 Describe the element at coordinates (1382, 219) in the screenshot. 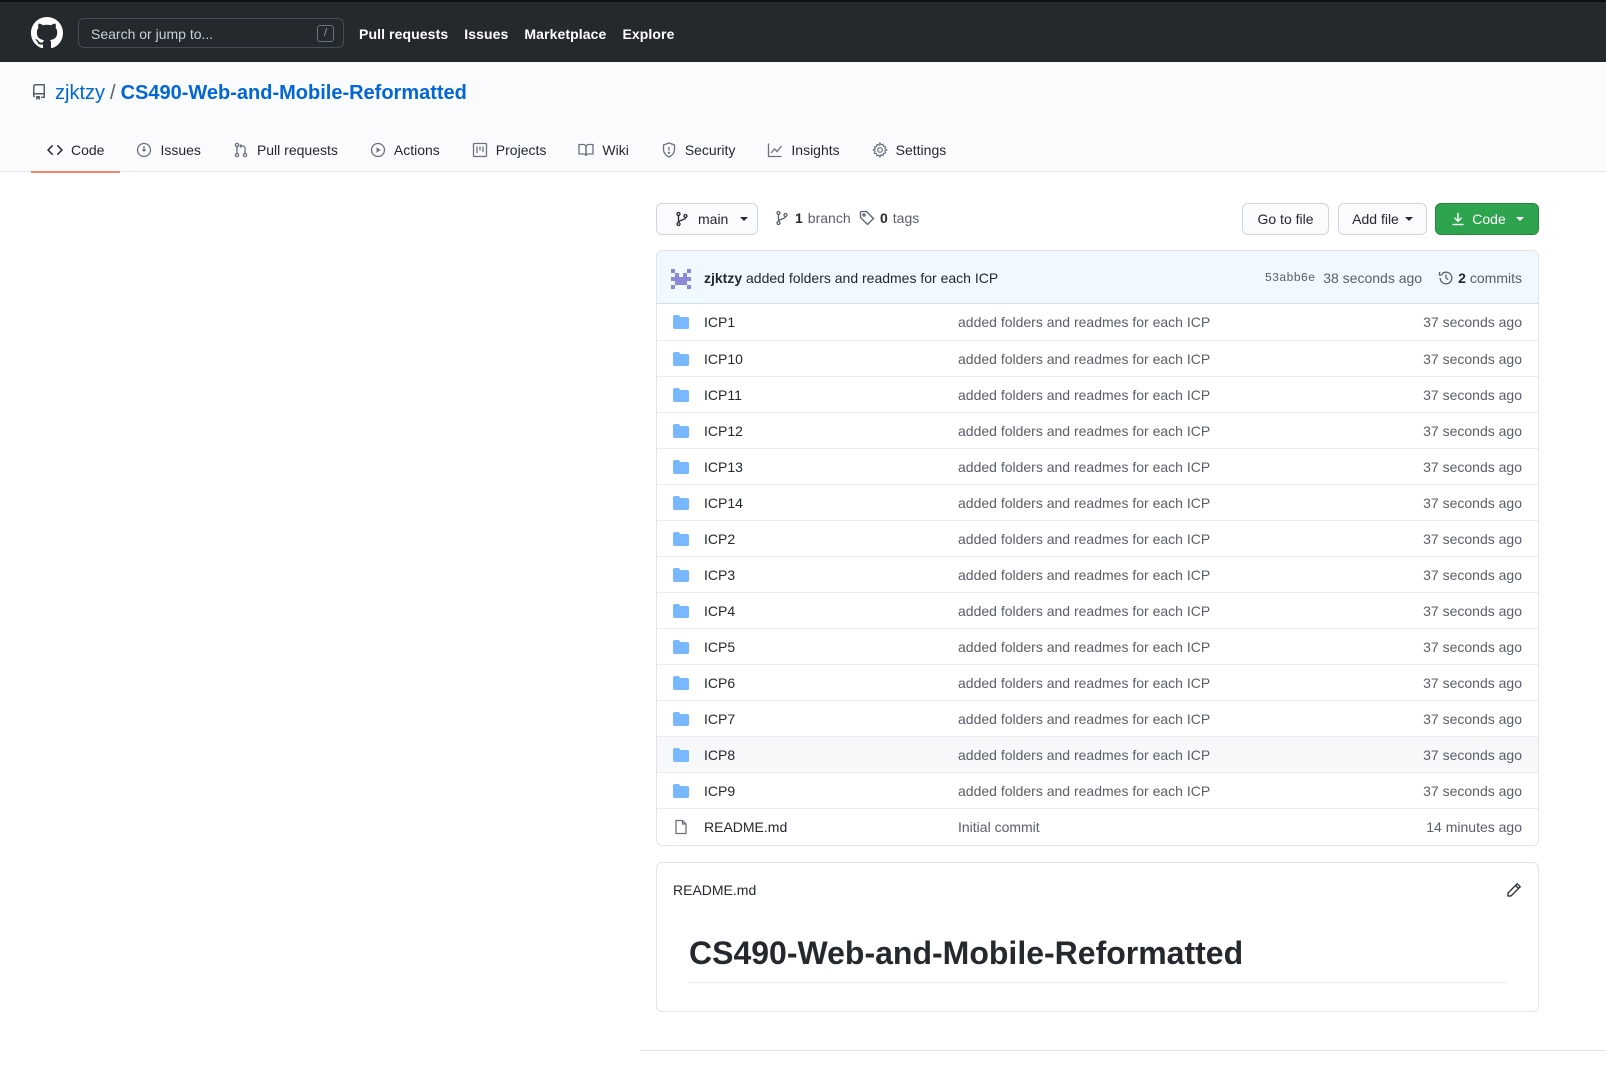

I see `add-file-button: Add file` at that location.